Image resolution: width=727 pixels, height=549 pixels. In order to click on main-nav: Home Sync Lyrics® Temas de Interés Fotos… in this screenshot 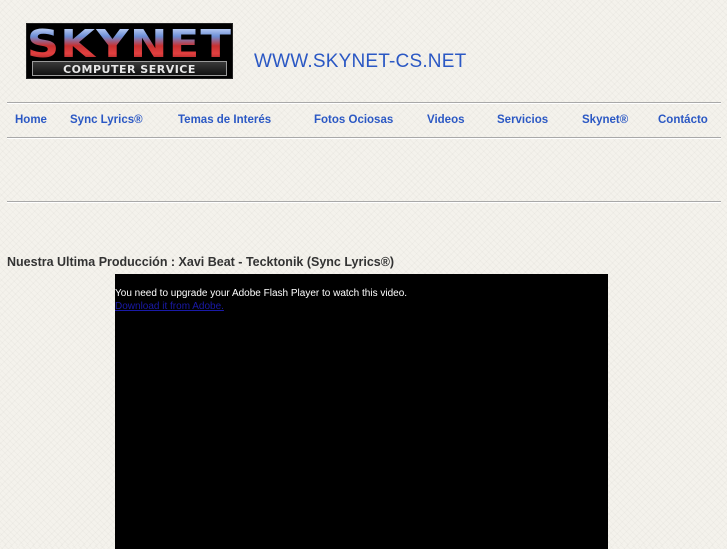, I will do `click(363, 120)`.